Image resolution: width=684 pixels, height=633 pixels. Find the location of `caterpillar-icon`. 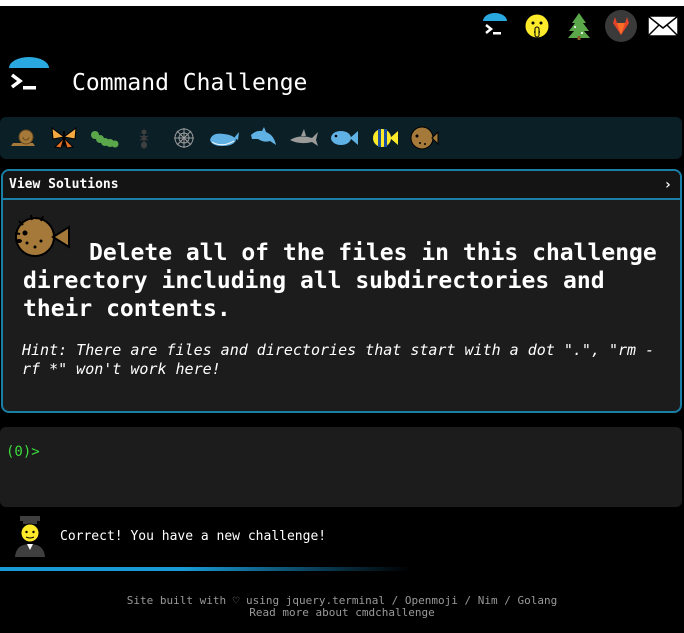

caterpillar-icon is located at coordinates (104, 138).